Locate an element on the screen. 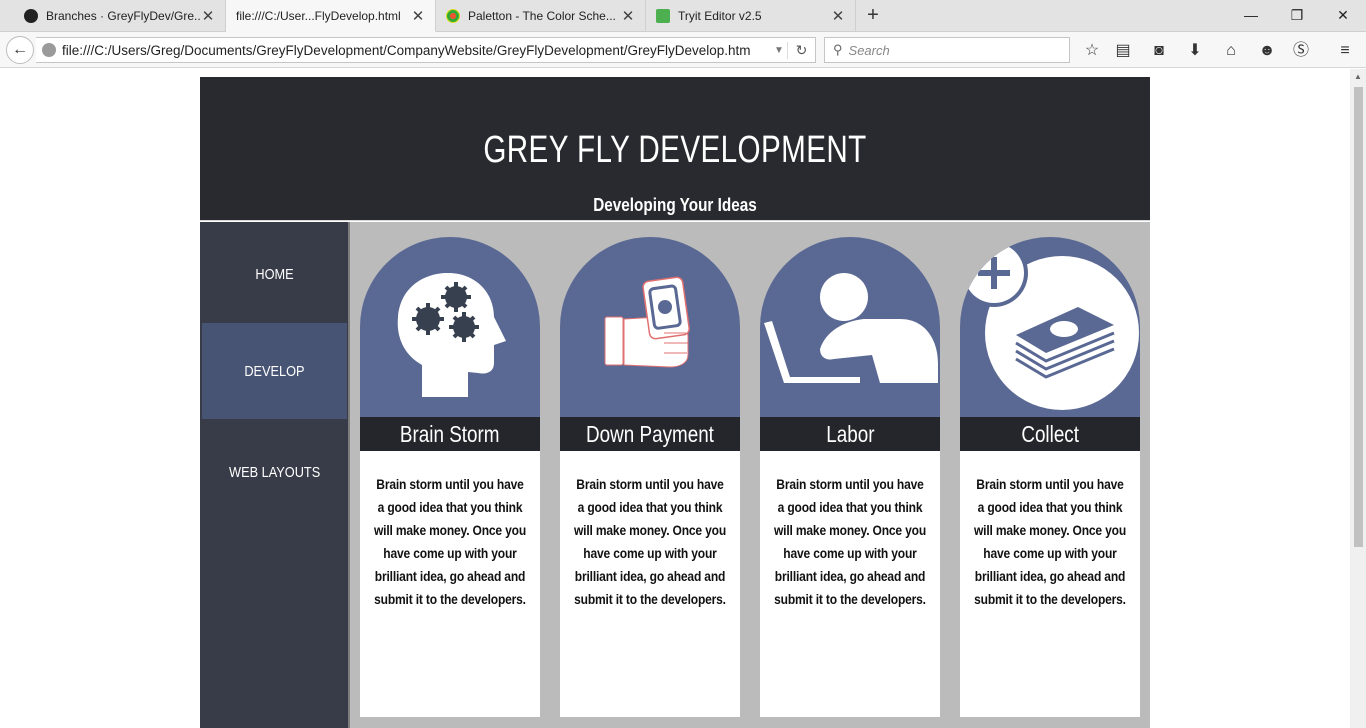 The height and width of the screenshot is (728, 1366). hello-icon: ☻ is located at coordinates (1267, 51).